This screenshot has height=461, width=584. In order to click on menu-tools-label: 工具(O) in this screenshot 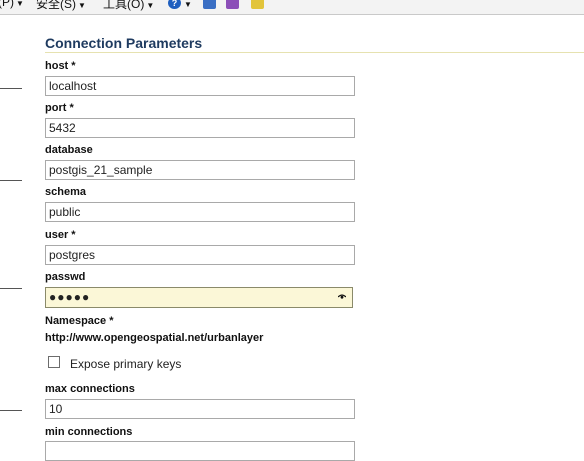, I will do `click(124, 5)`.